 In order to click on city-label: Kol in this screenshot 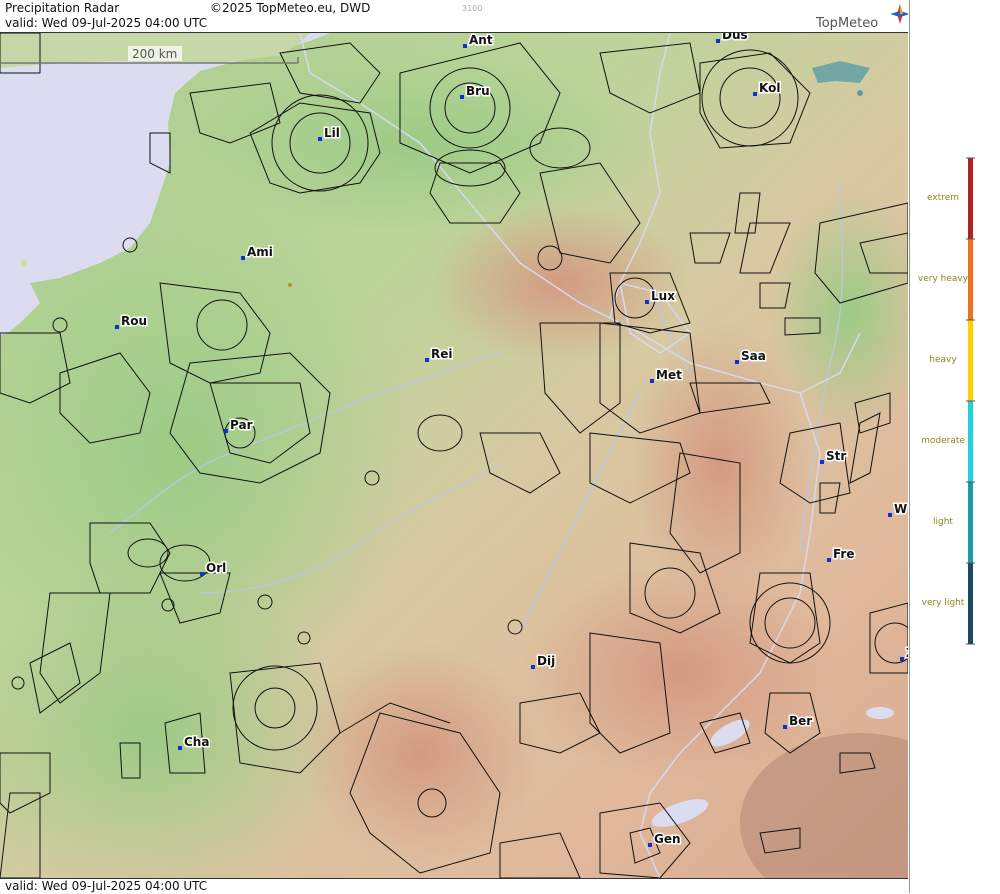, I will do `click(769, 88)`.